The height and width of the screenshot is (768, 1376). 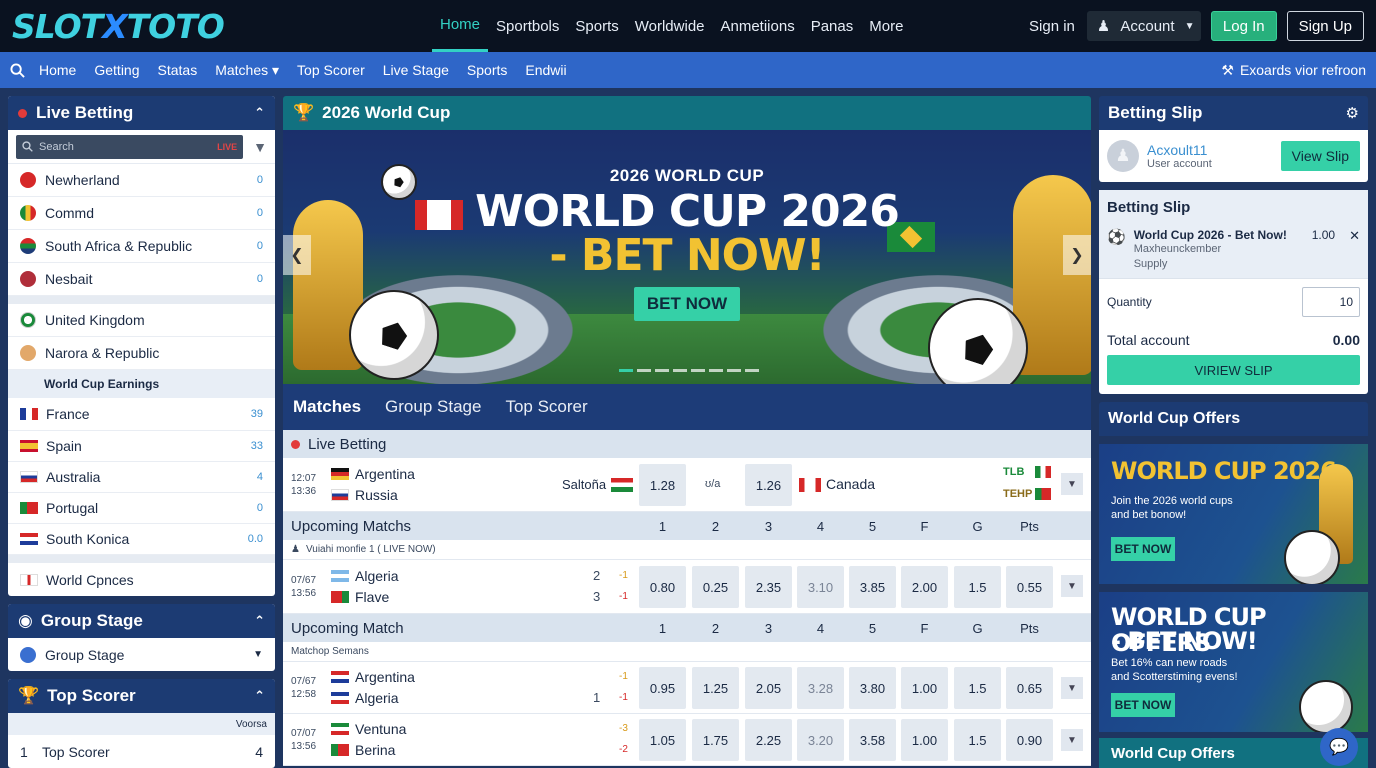 What do you see at coordinates (116, 70) in the screenshot?
I see `subnav-getting: Getting` at bounding box center [116, 70].